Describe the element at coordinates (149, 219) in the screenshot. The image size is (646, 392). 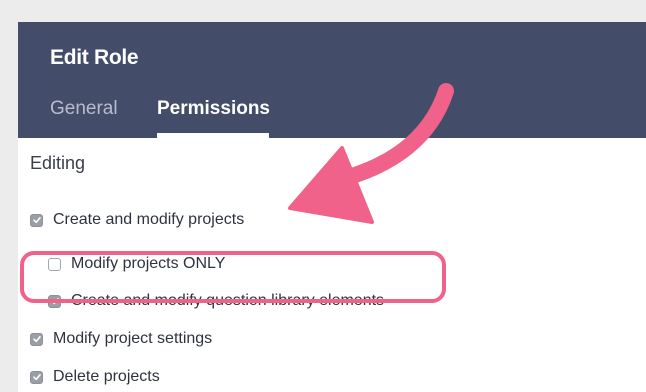
I see `permission-label: Create and modify projects` at that location.